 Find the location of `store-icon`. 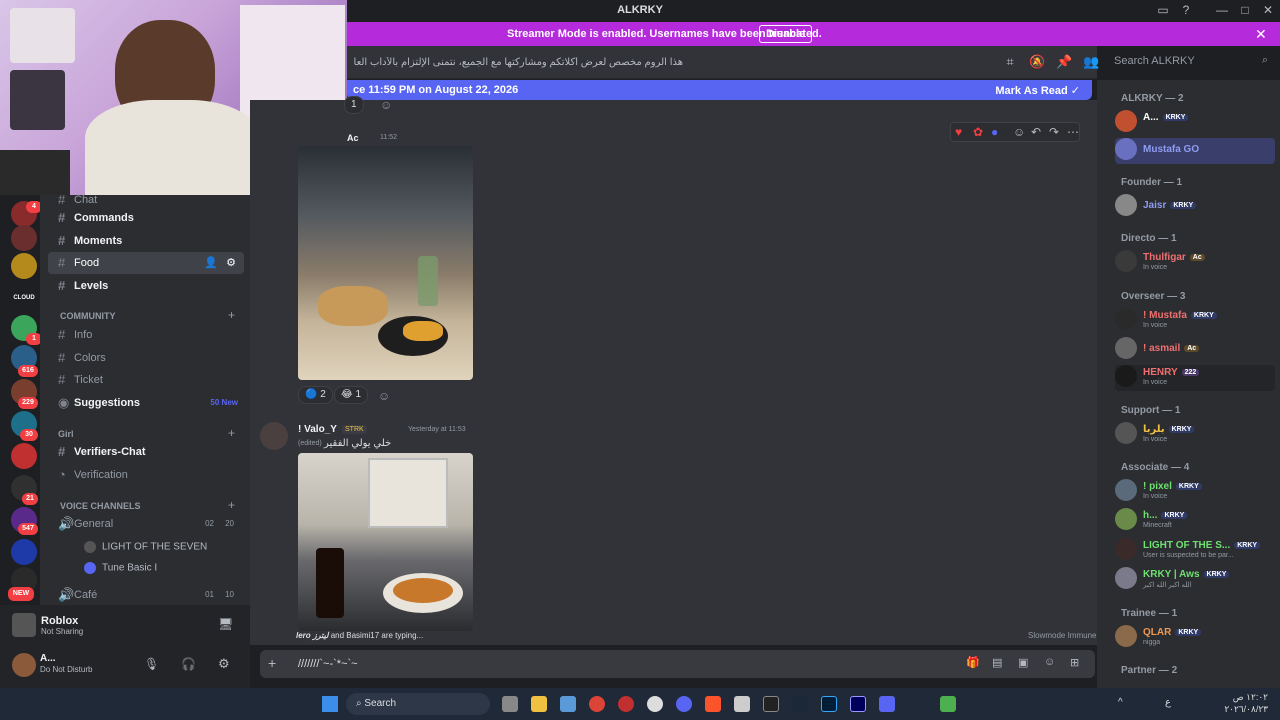

store-icon is located at coordinates (568, 704).